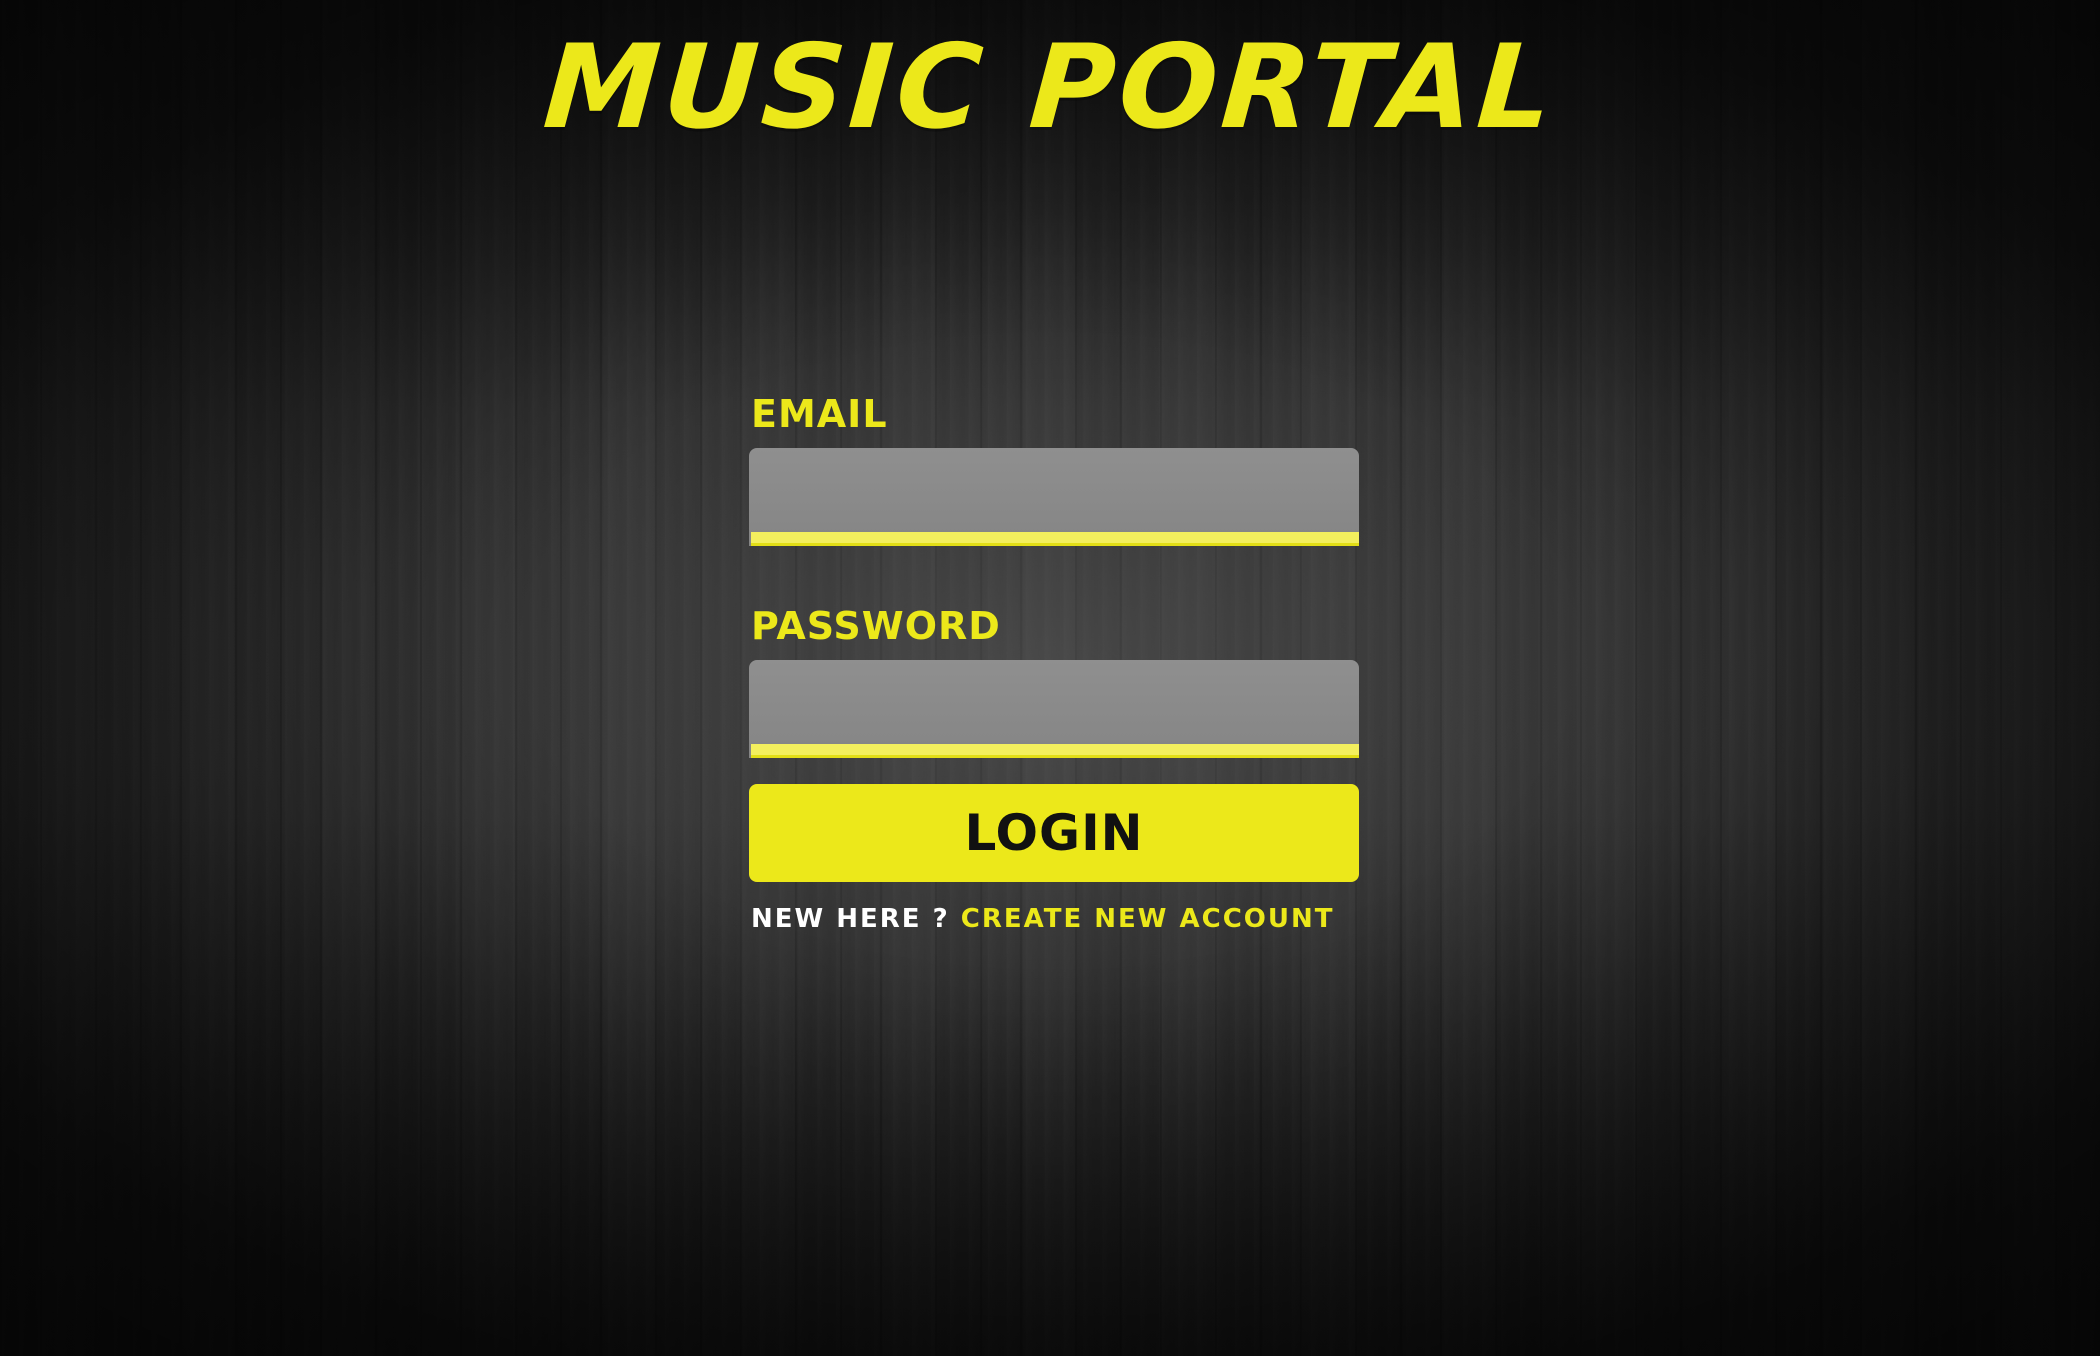 This screenshot has height=1356, width=2100. Describe the element at coordinates (1055, 539) in the screenshot. I see `email-field-underline` at that location.